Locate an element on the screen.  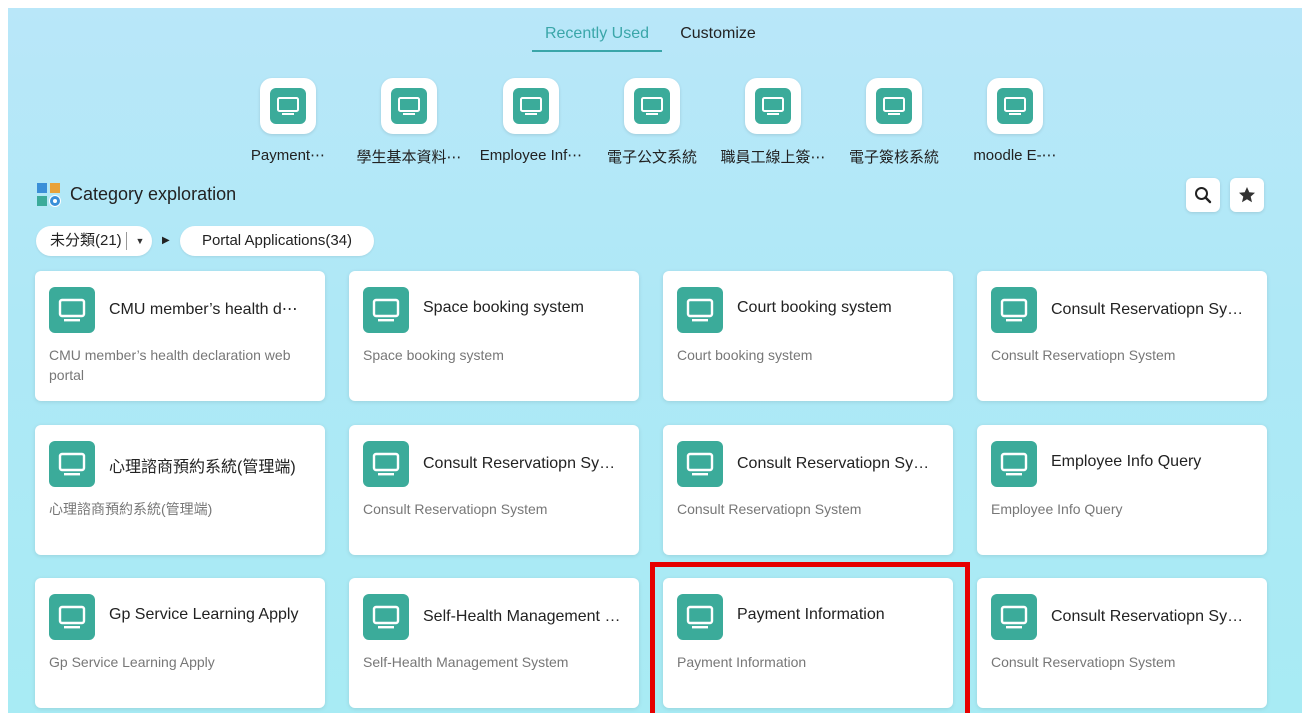
recent-app-student-data: 學生基本資料⋯ is located at coordinates (409, 123).